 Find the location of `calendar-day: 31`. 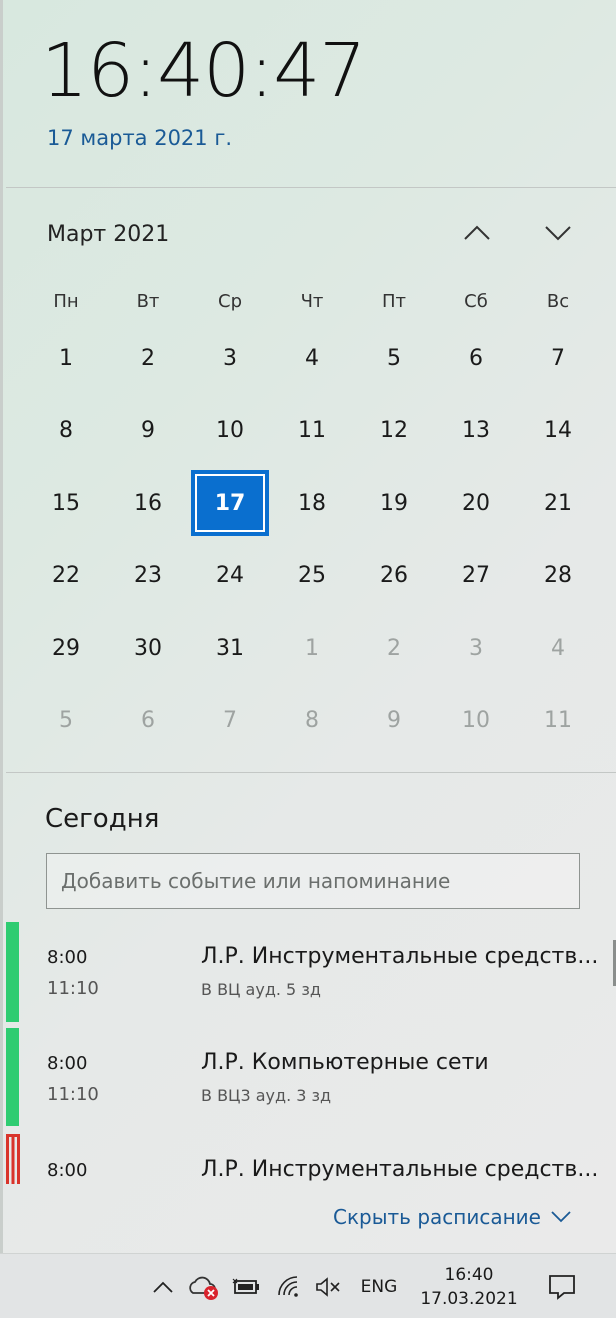

calendar-day: 31 is located at coordinates (230, 648).